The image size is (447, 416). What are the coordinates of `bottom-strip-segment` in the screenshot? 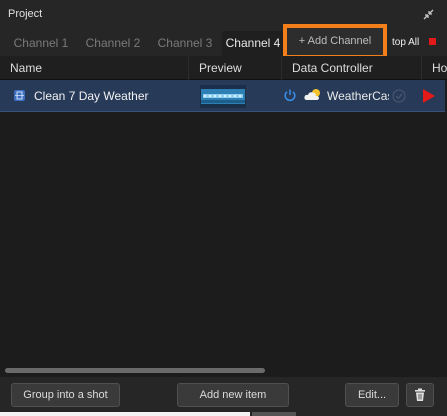 It's located at (274, 414).